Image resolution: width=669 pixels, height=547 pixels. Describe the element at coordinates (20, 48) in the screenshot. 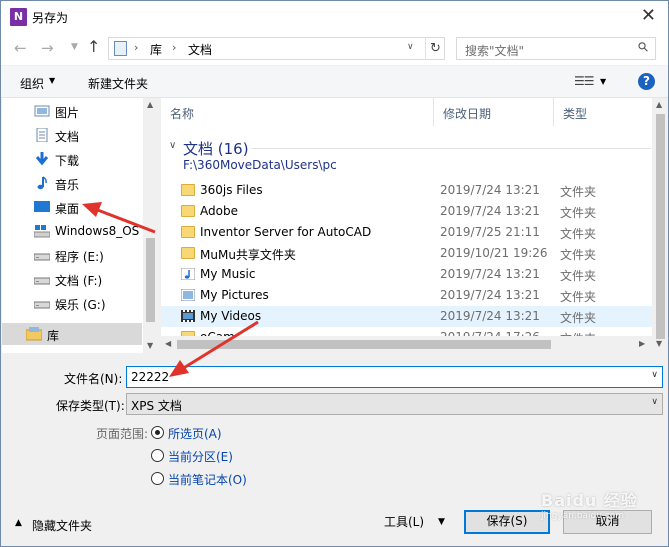

I see `back-arrow-icon: ←` at that location.